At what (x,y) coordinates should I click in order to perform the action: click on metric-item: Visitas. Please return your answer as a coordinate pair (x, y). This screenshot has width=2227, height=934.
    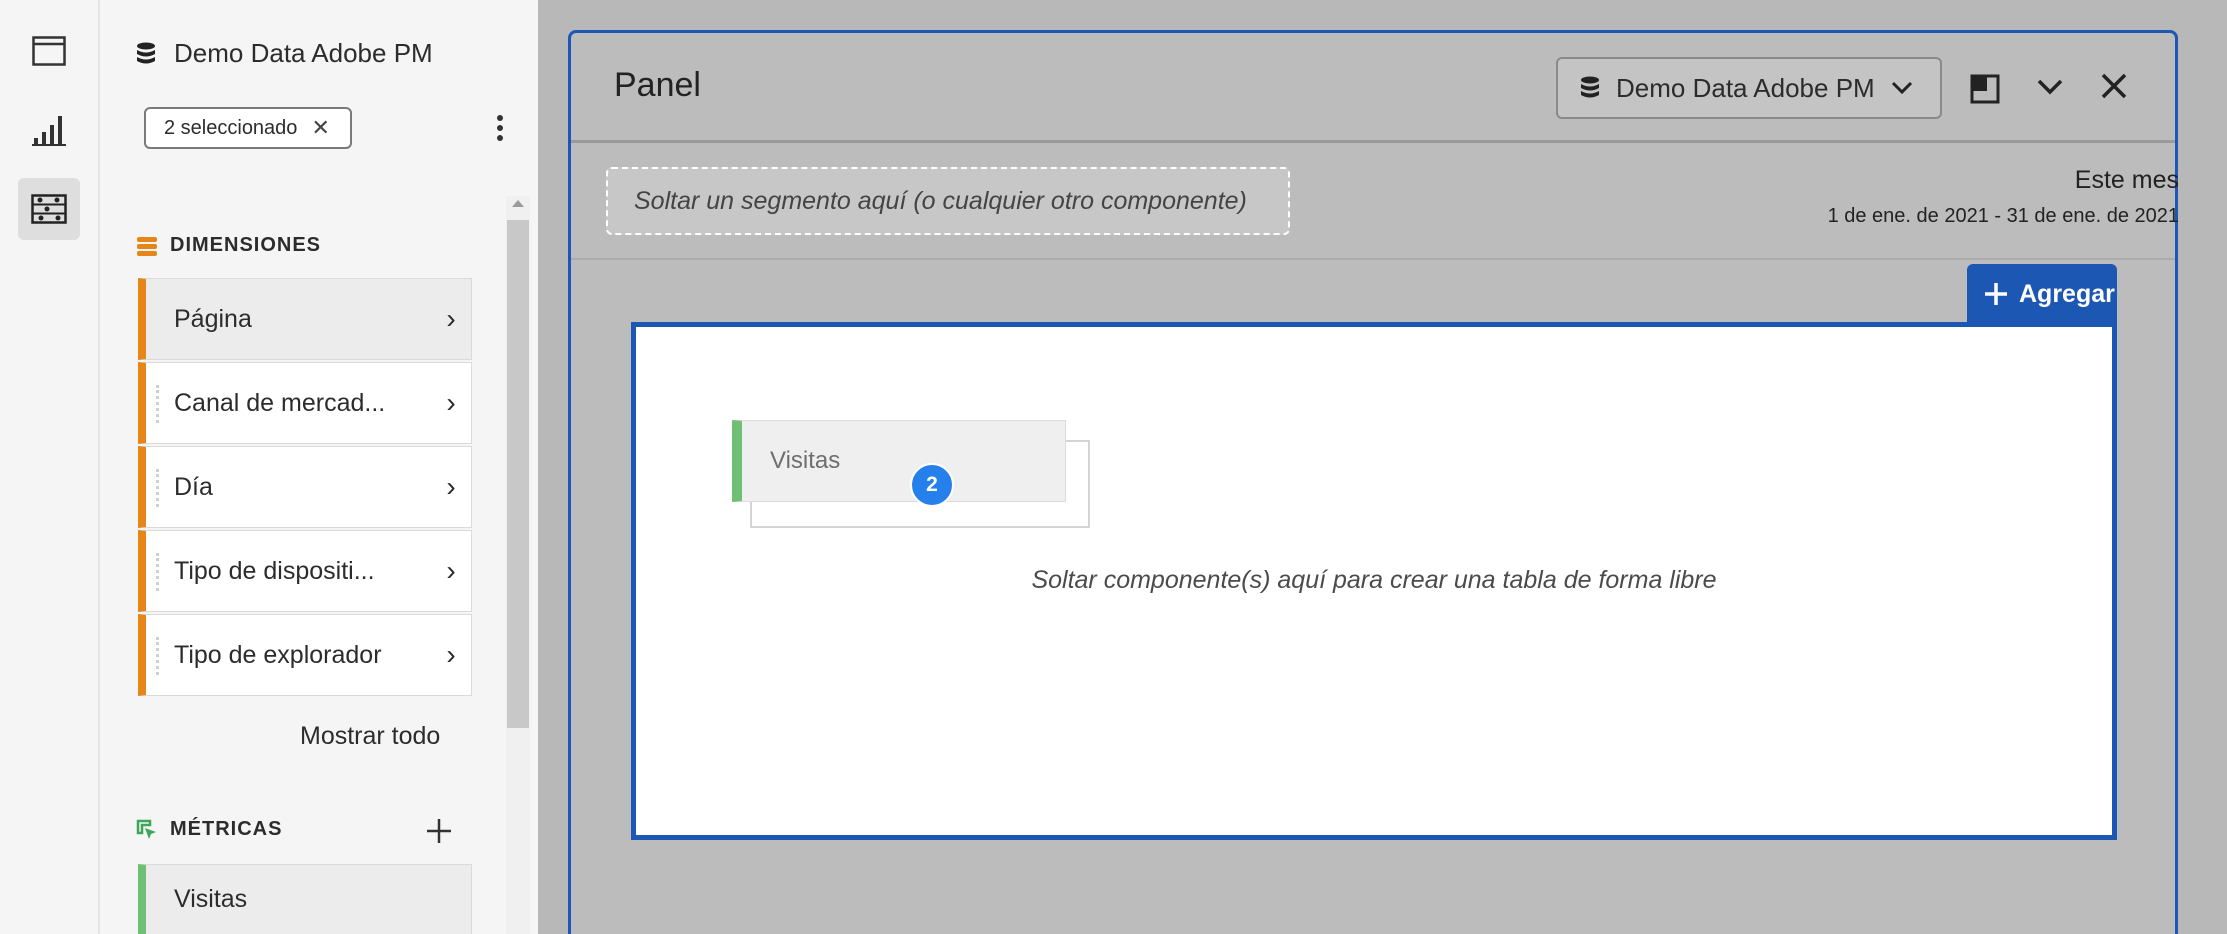
    Looking at the image, I should click on (305, 899).